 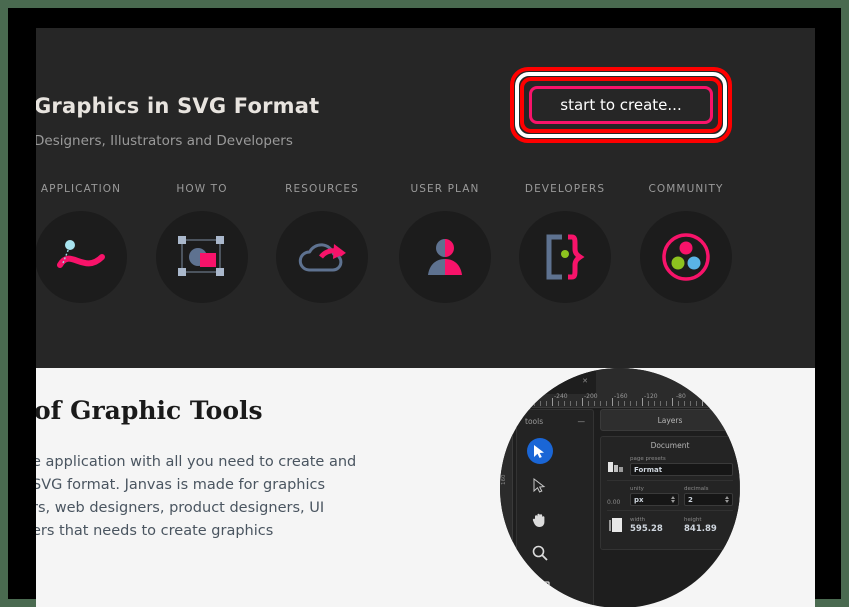 I want to click on unity-select: px, so click(x=654, y=499).